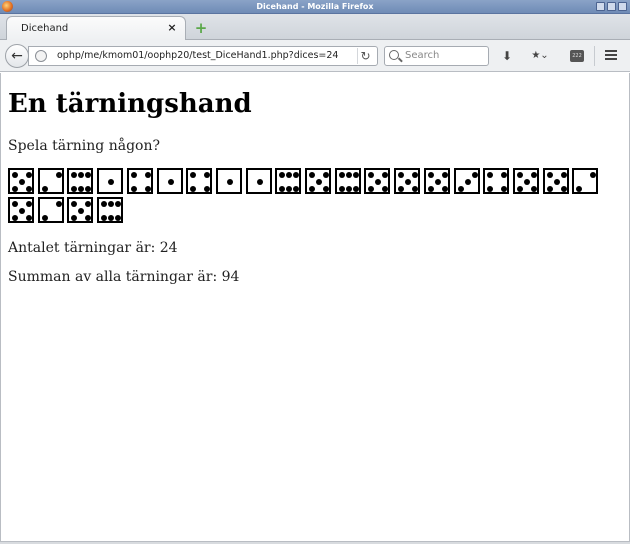  What do you see at coordinates (41, 56) in the screenshot?
I see `site-identity-icon` at bounding box center [41, 56].